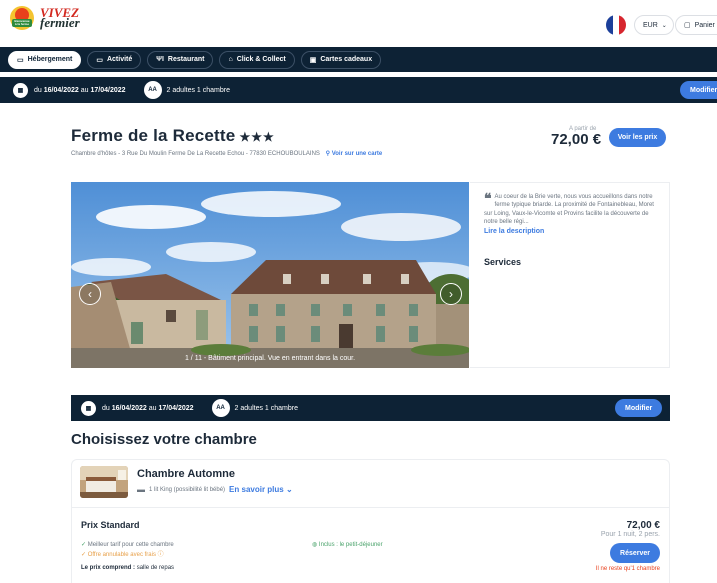 This screenshot has width=717, height=583. I want to click on coffee-icon: ◍, so click(315, 545).